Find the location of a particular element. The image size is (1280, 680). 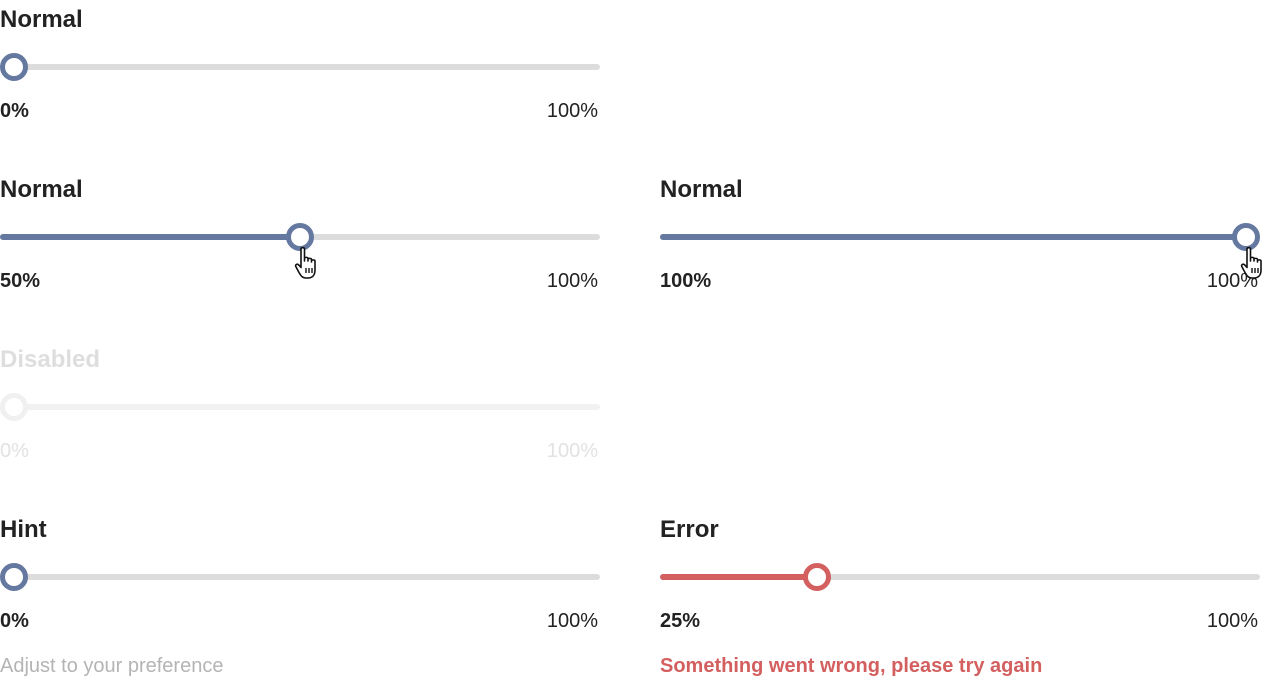

slider-title: Hint is located at coordinates (23, 529).